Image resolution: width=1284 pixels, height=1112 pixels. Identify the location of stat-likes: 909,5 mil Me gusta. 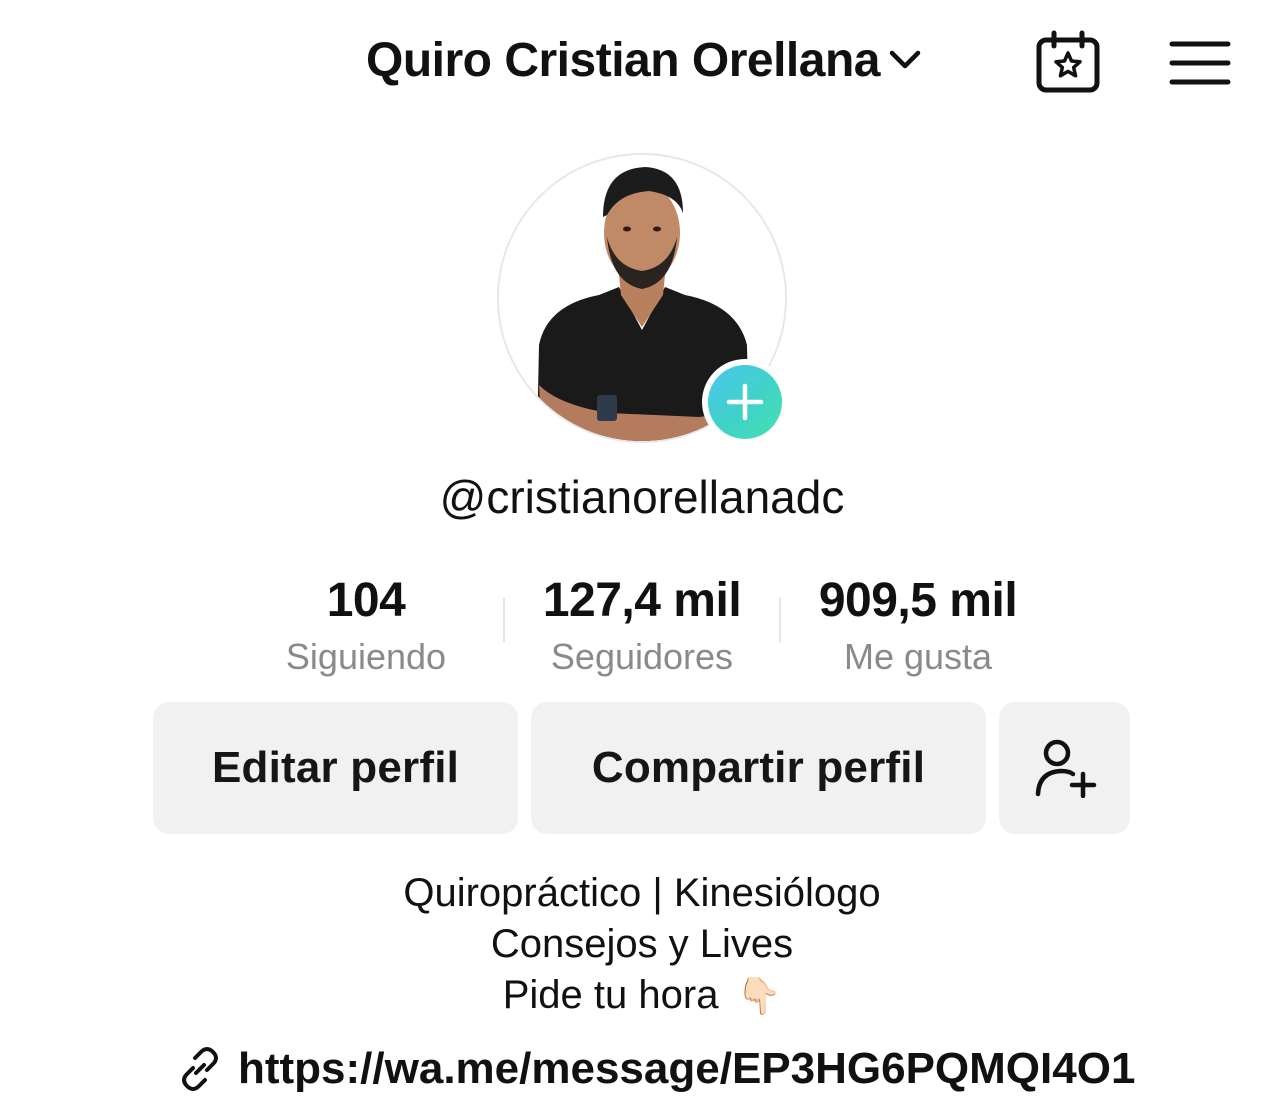
(918, 628).